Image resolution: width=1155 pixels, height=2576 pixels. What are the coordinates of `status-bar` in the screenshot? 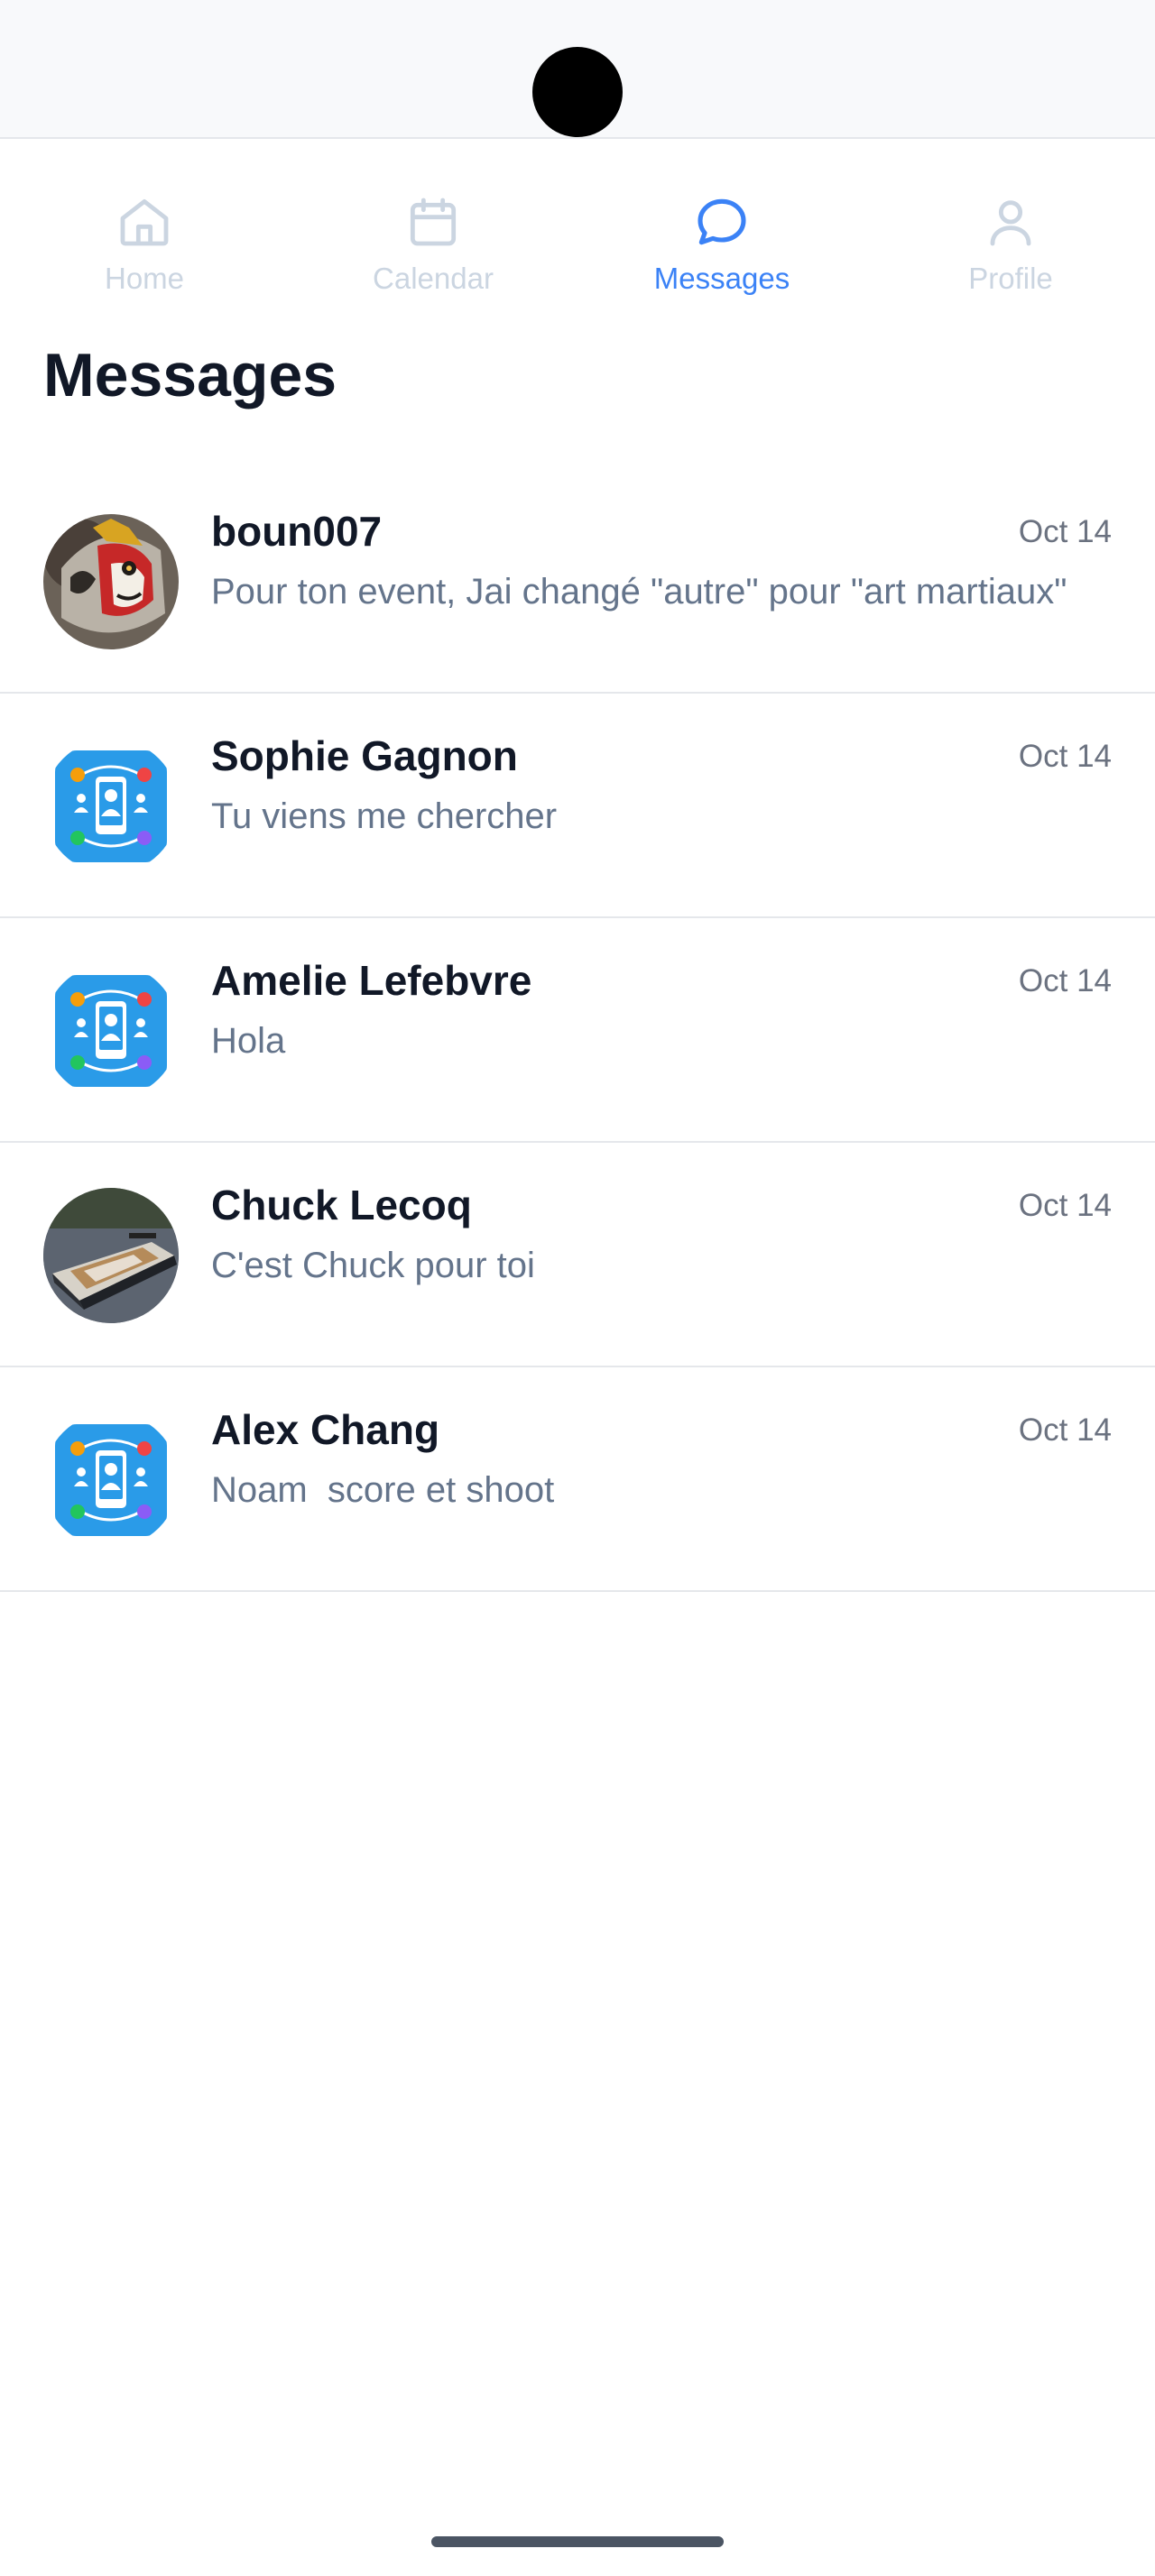 It's located at (577, 69).